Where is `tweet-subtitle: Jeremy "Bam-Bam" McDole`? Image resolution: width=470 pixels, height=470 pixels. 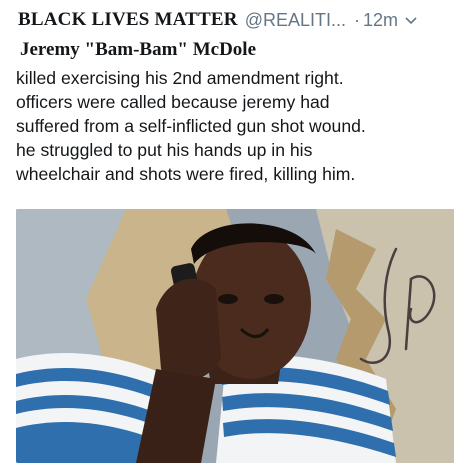 tweet-subtitle: Jeremy "Bam-Bam" McDole is located at coordinates (138, 49).